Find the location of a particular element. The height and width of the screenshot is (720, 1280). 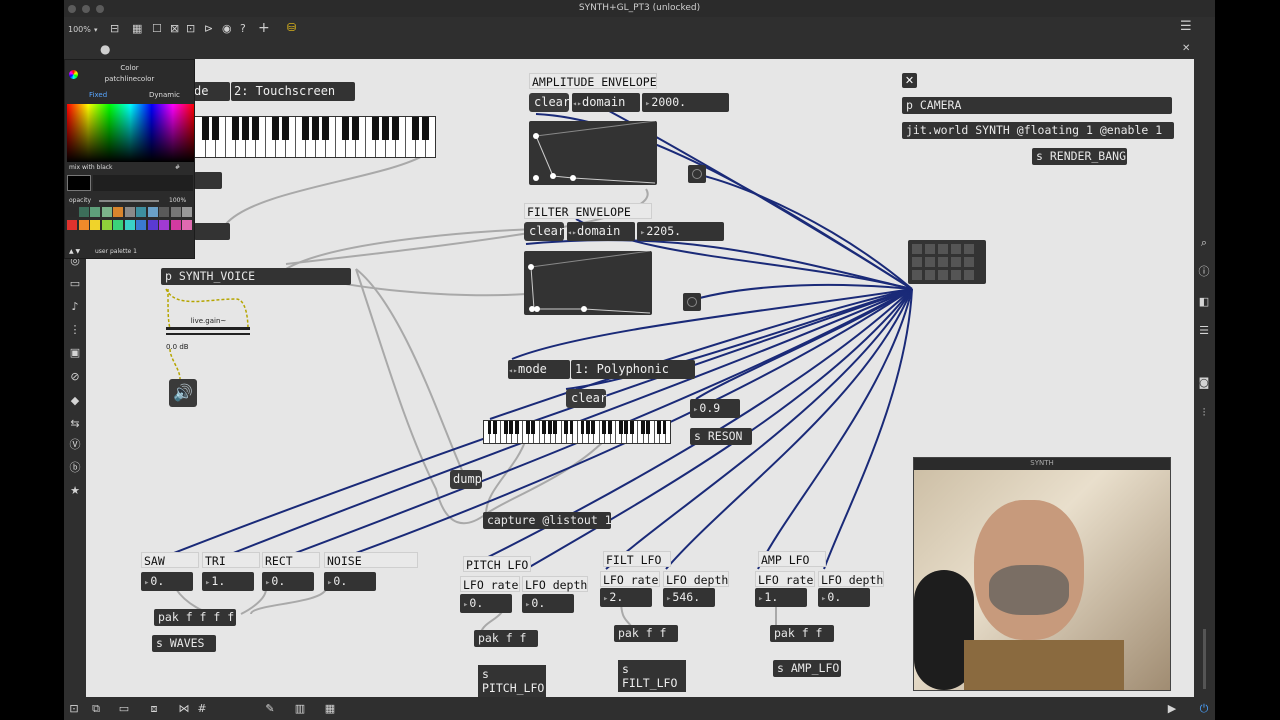

speaker-icon: 🔊 is located at coordinates (183, 393).